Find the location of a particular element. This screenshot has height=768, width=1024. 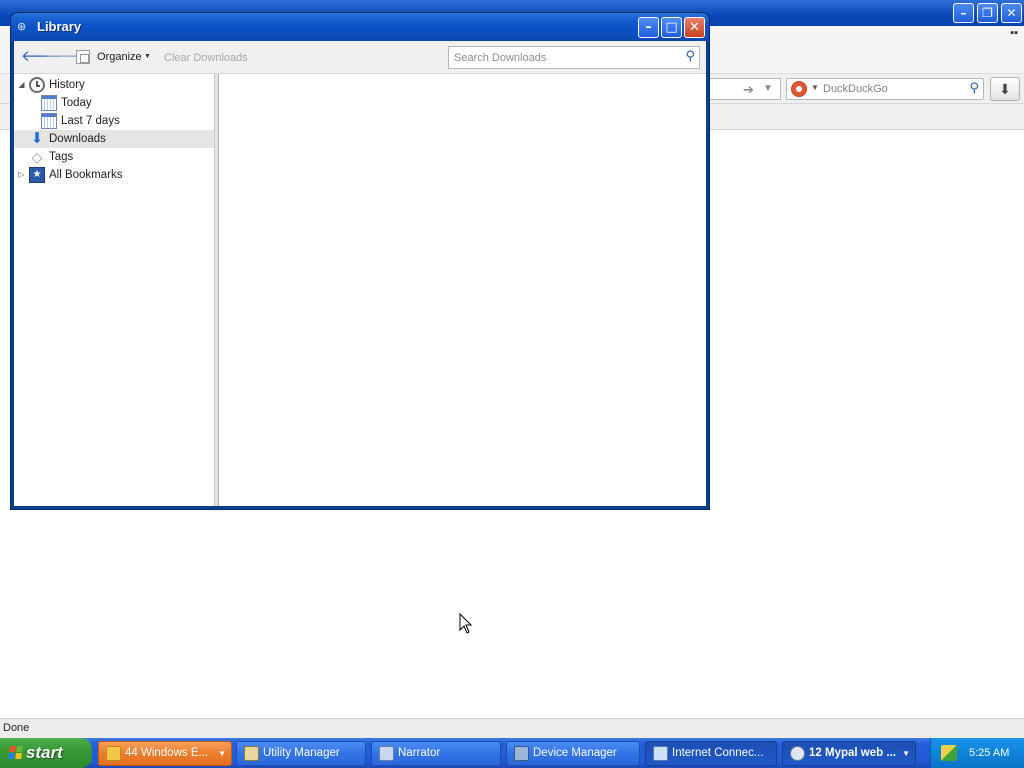

search-downloads-box: ⚲ is located at coordinates (574, 57).